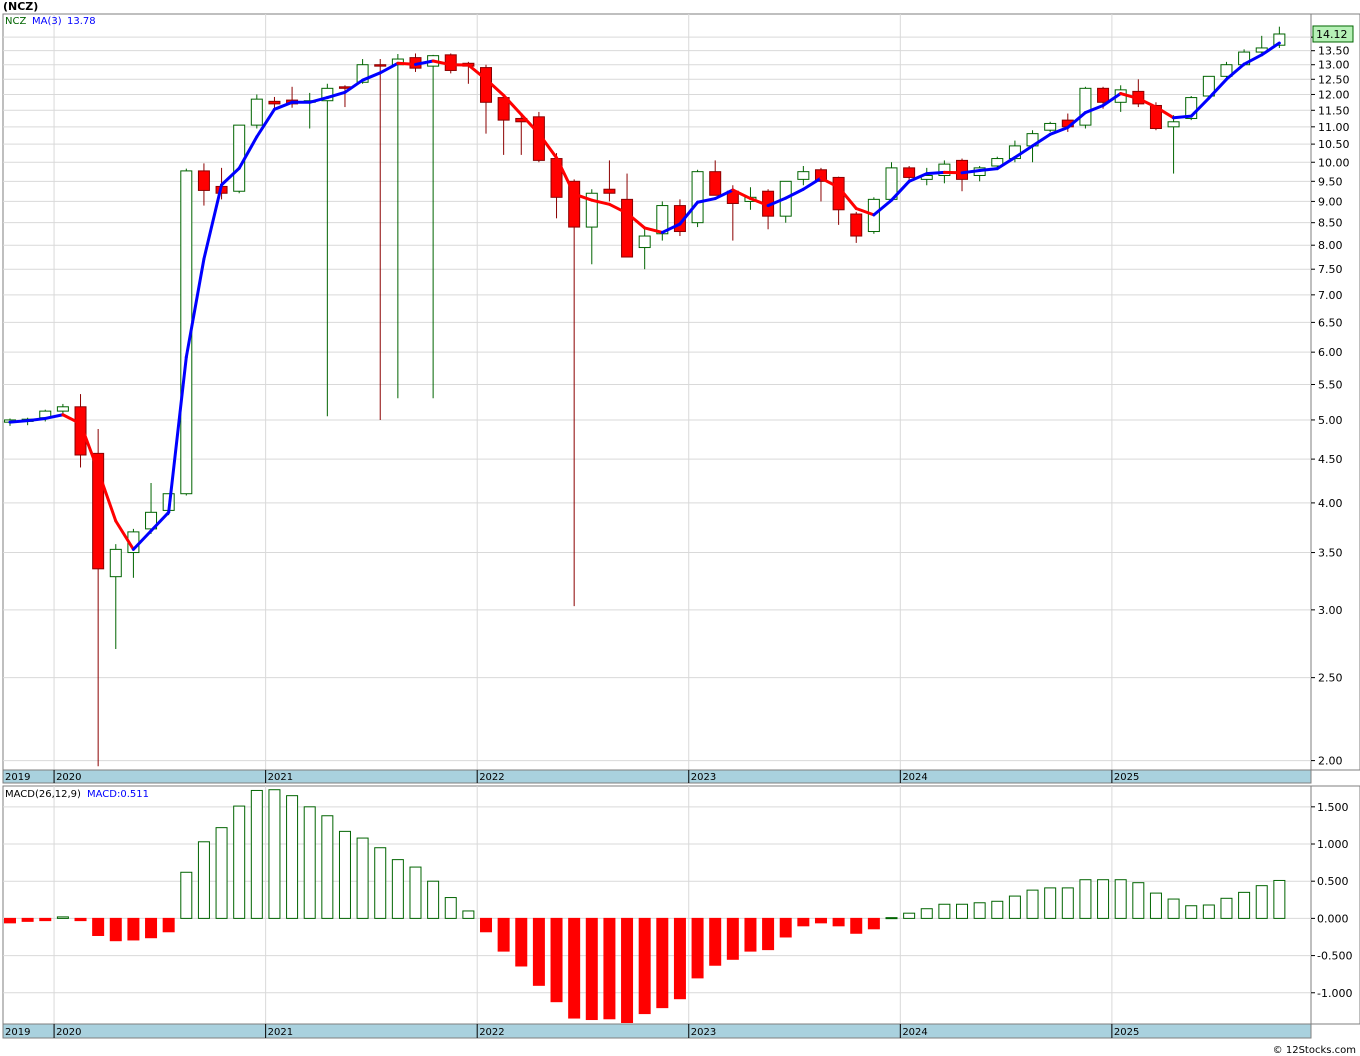 The height and width of the screenshot is (1056, 1360). Describe the element at coordinates (1334, 51) in the screenshot. I see `price-tick-label: 13.50` at that location.